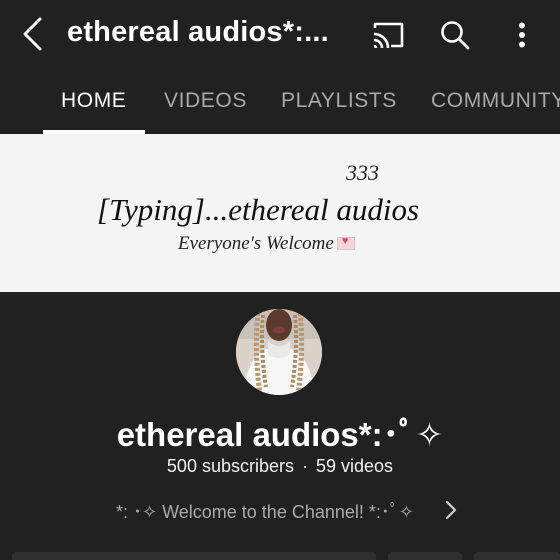  What do you see at coordinates (362, 172) in the screenshot?
I see `banner-number: 333` at bounding box center [362, 172].